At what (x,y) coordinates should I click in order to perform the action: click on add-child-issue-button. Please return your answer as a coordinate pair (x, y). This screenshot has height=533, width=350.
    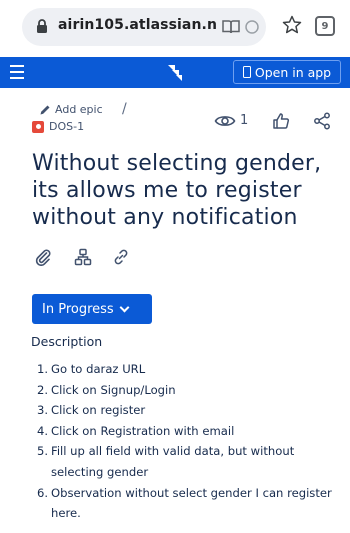
    Looking at the image, I should click on (83, 257).